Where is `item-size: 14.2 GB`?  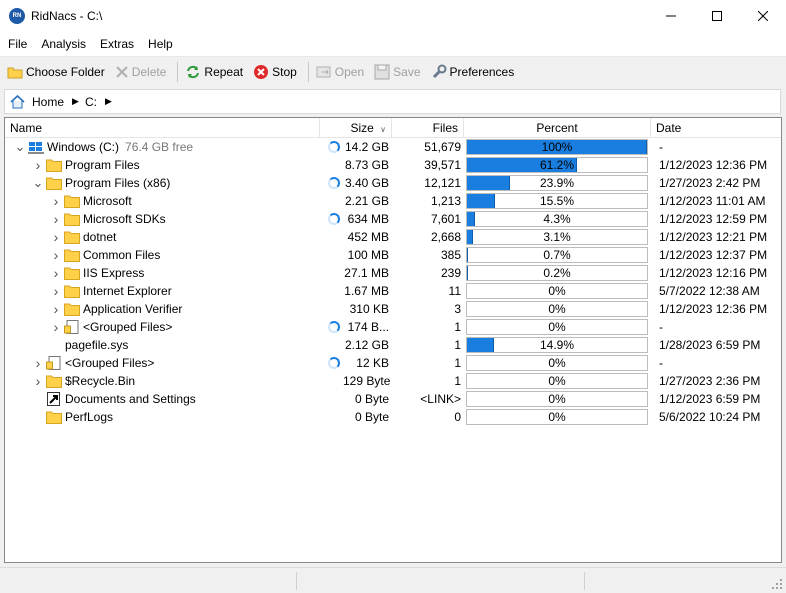
item-size: 14.2 GB is located at coordinates (366, 147).